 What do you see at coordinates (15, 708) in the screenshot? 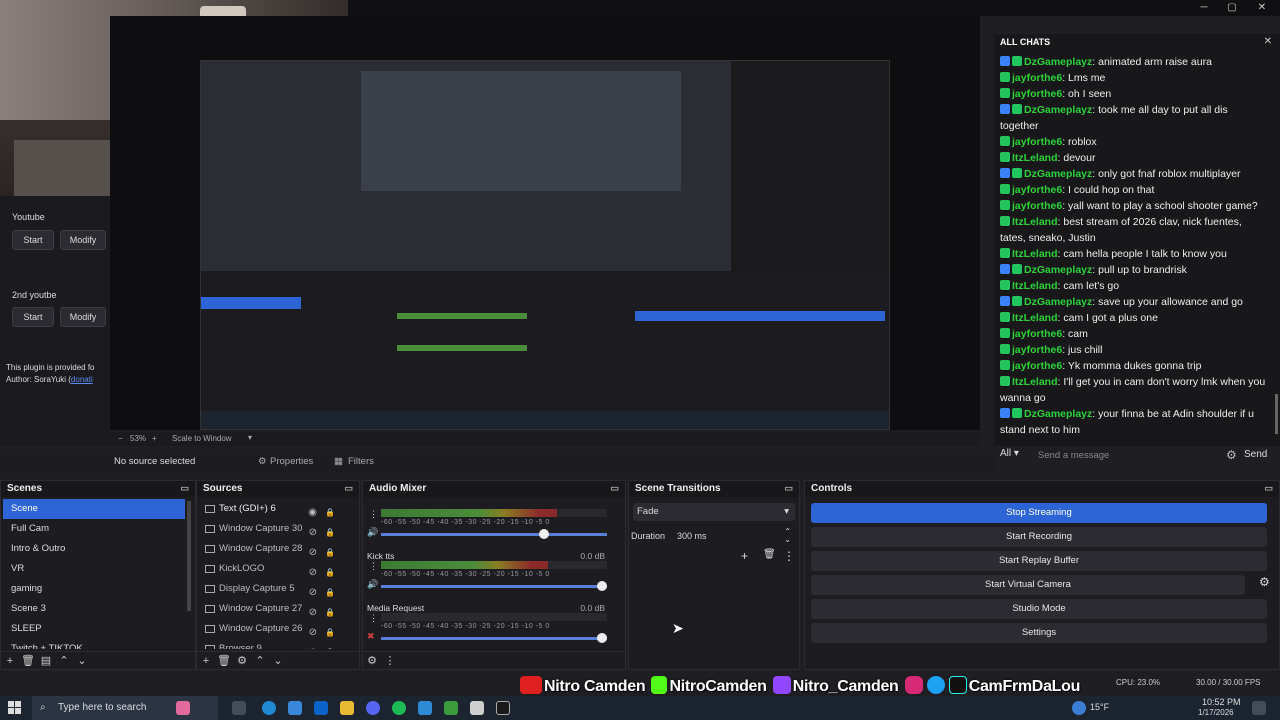
I see `windows-start-icon` at bounding box center [15, 708].